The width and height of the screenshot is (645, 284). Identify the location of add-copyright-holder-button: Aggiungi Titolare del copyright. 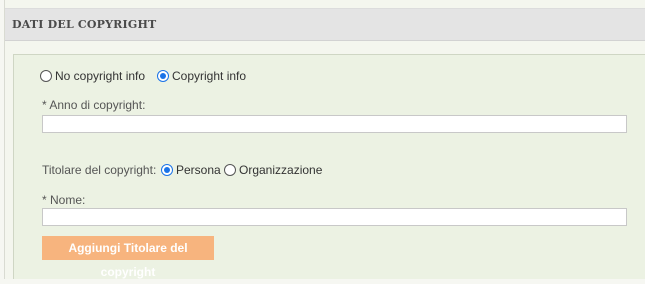
(128, 257).